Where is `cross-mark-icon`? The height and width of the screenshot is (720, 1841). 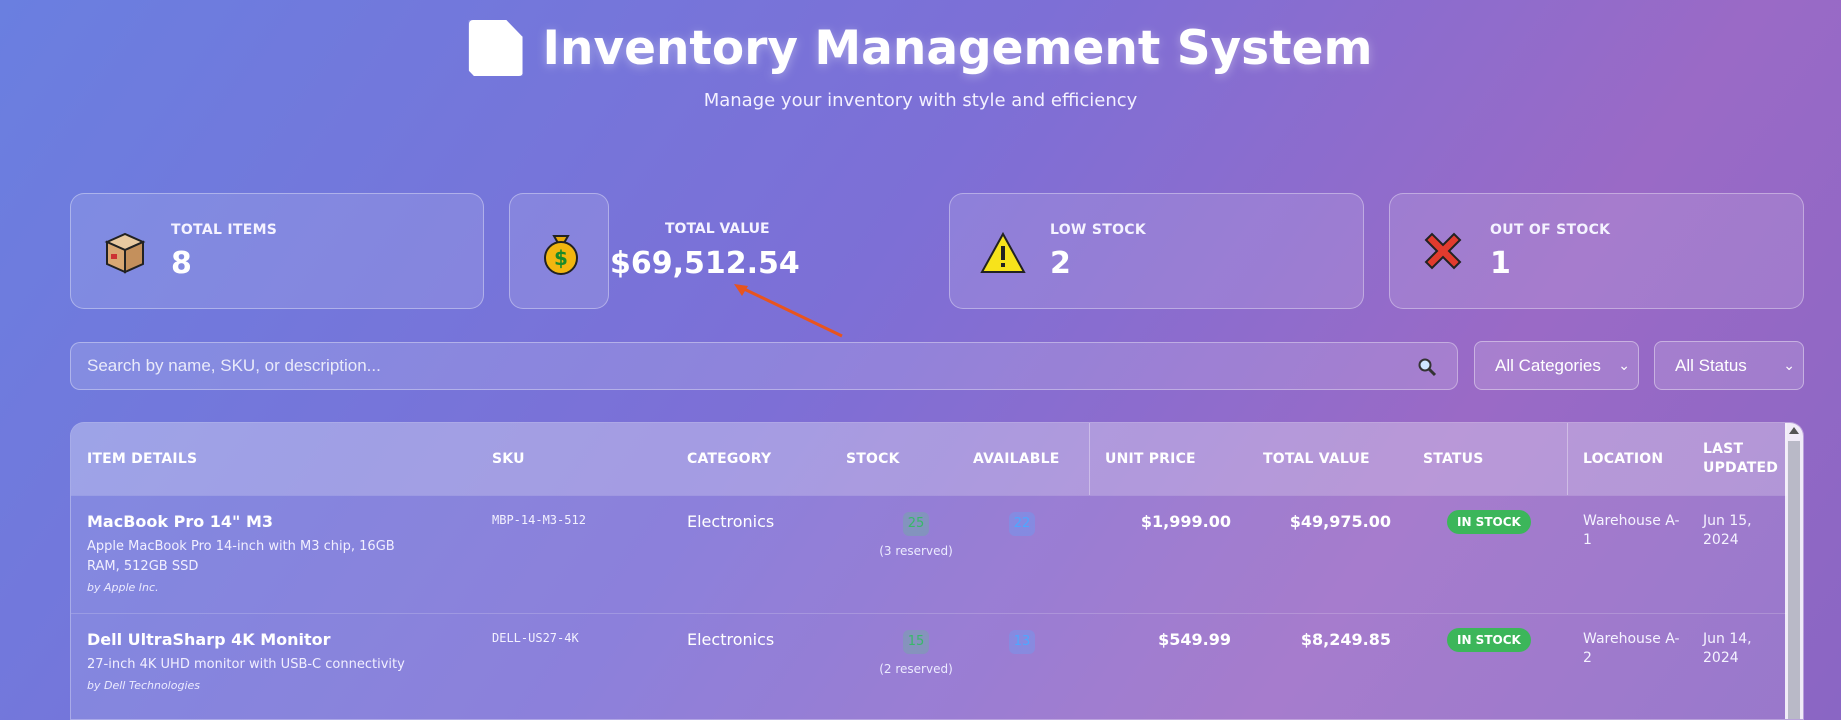
cross-mark-icon is located at coordinates (1443, 251).